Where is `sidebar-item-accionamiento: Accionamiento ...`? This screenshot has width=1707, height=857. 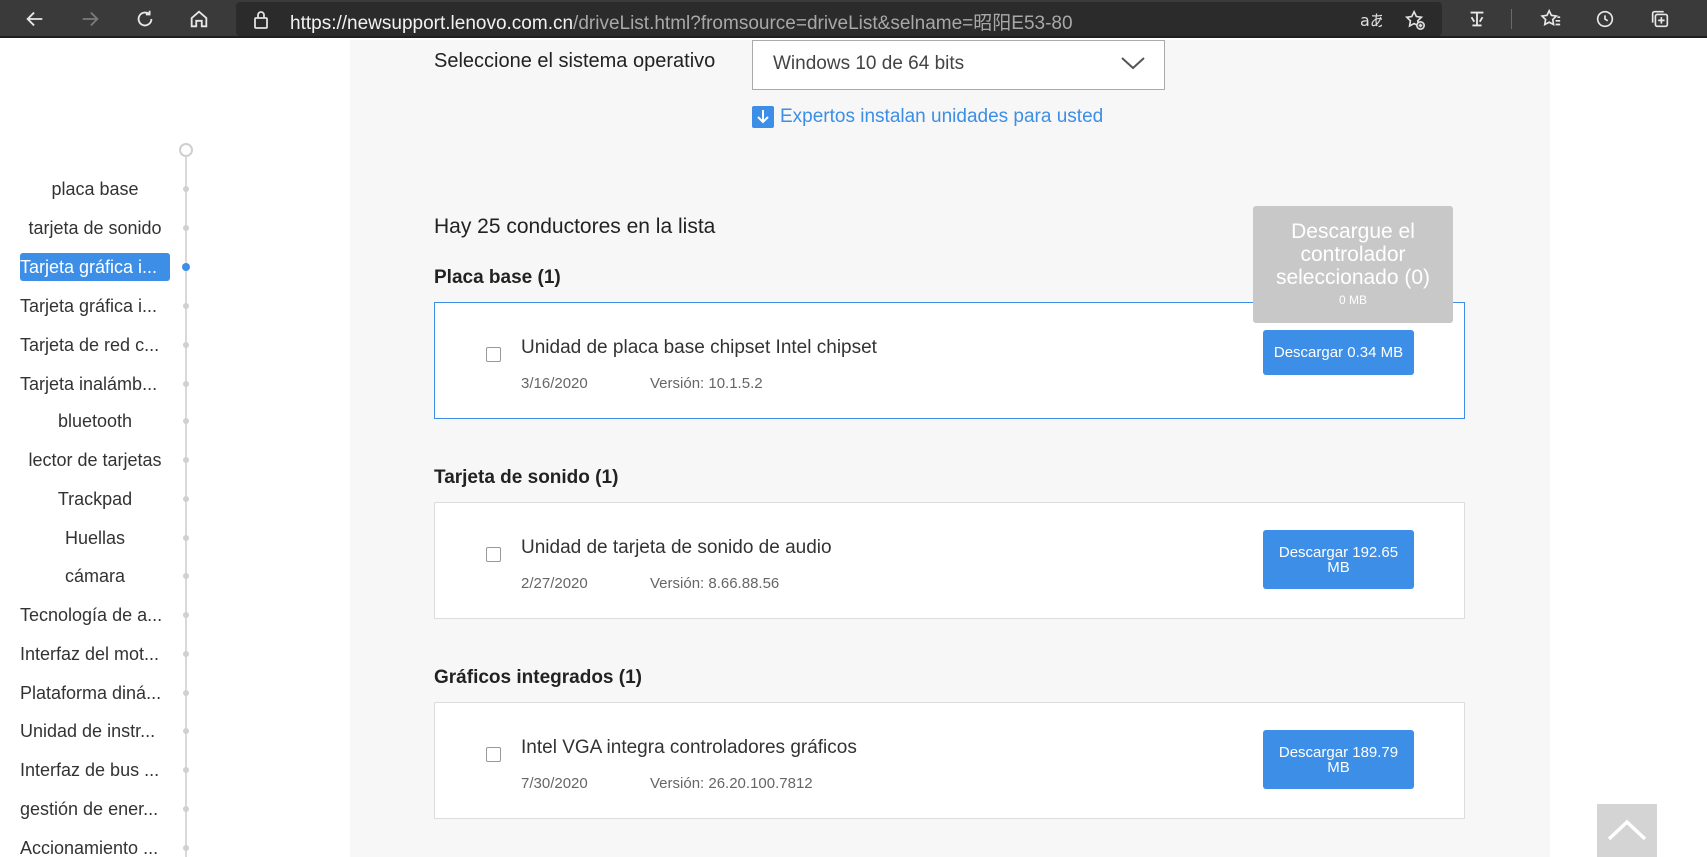
sidebar-item-accionamiento: Accionamiento ... is located at coordinates (95, 845).